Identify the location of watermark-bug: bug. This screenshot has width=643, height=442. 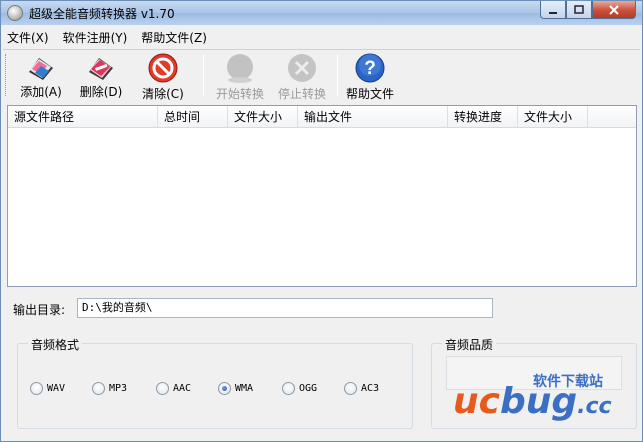
(538, 401).